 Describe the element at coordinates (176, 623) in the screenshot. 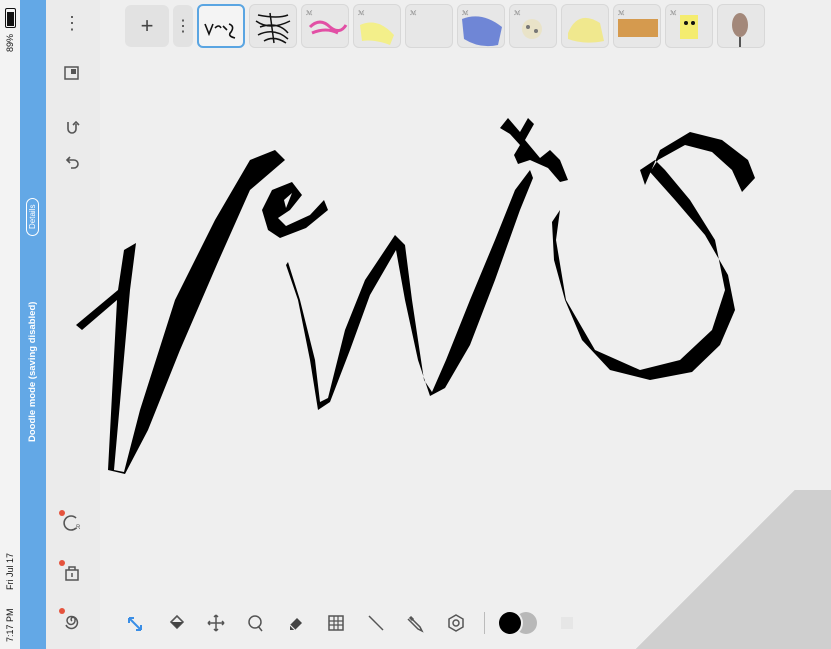

I see `fill-bucket-icon` at that location.